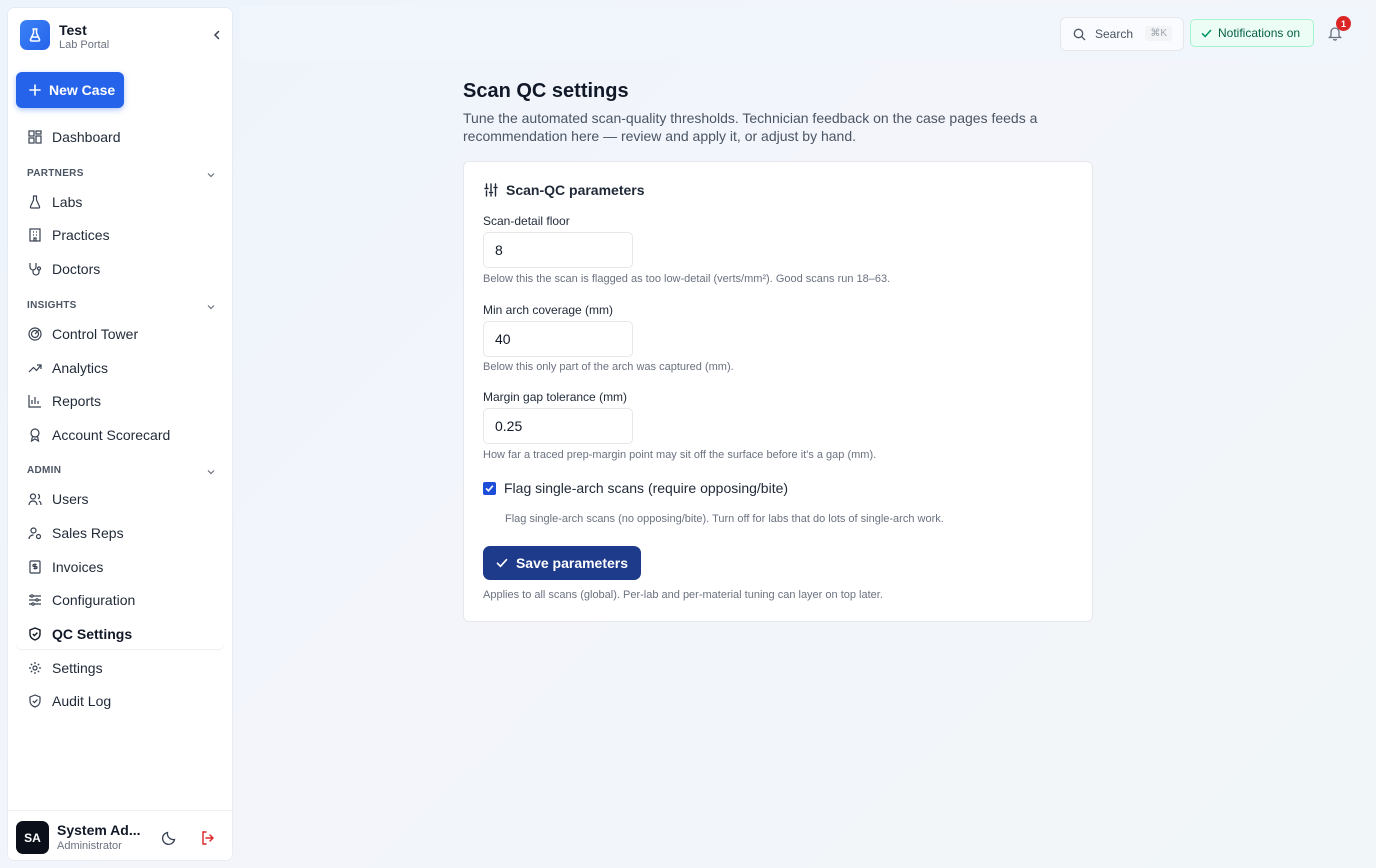 The width and height of the screenshot is (1376, 868). I want to click on save-parameters-label: Save parameters, so click(572, 563).